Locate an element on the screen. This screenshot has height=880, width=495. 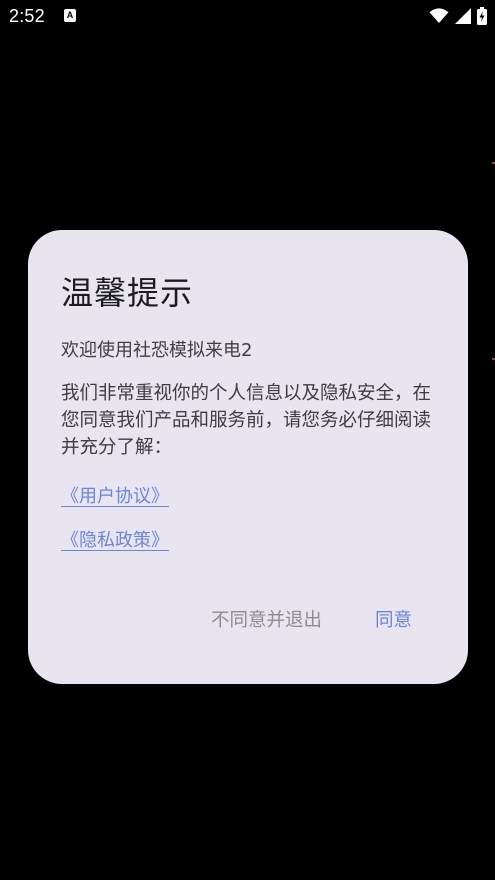
status-icons is located at coordinates (458, 16).